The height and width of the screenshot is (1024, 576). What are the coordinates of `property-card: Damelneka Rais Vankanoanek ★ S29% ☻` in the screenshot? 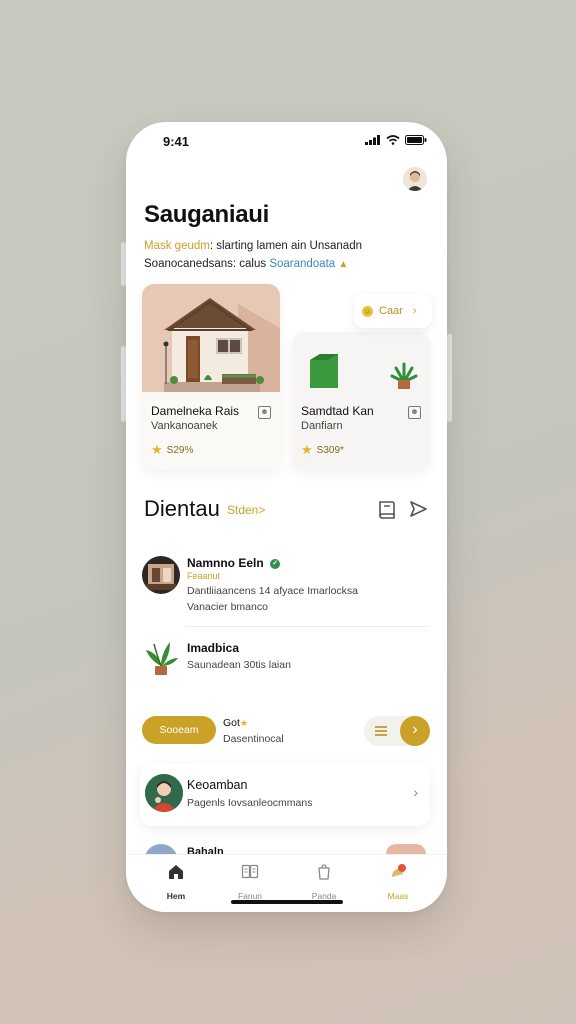 It's located at (211, 377).